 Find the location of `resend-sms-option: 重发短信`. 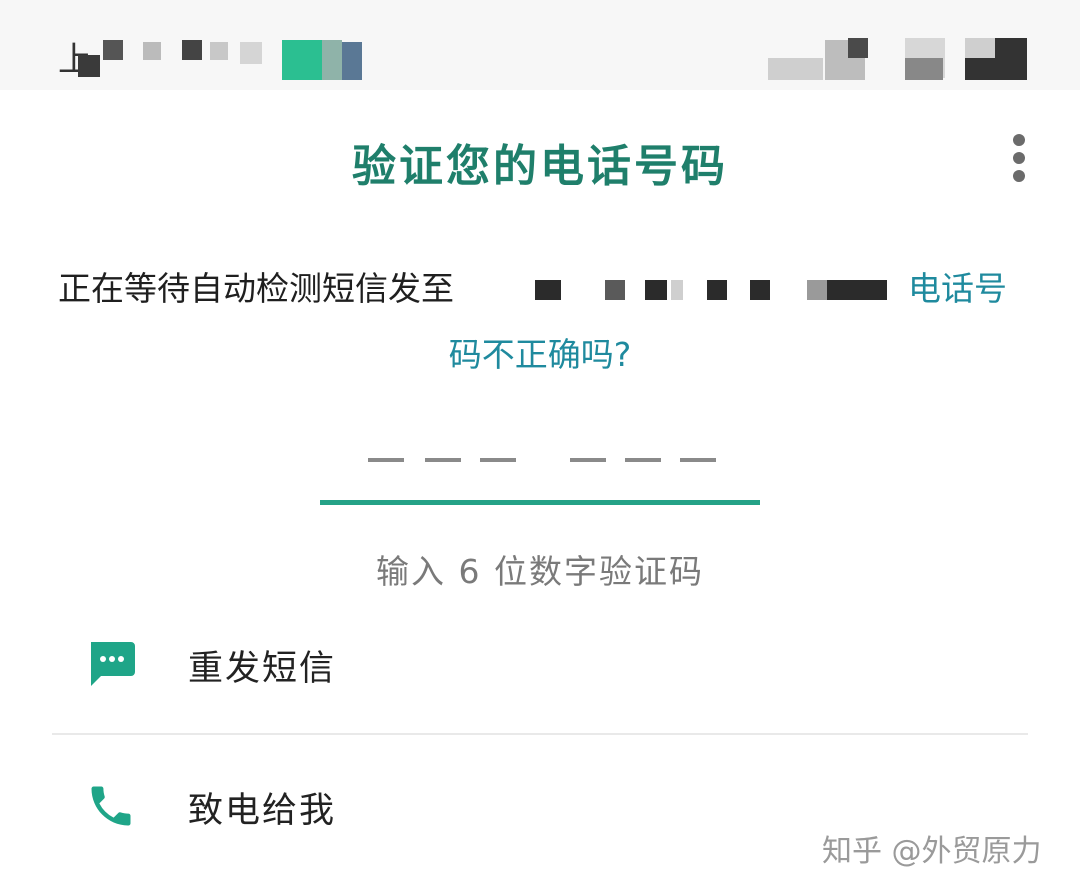

resend-sms-option: 重发短信 is located at coordinates (540, 660).